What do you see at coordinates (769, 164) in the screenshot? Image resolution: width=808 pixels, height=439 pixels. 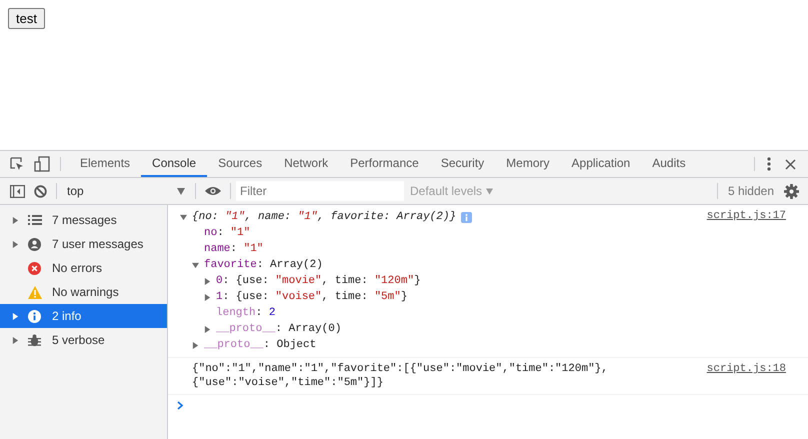 I see `more-icon` at bounding box center [769, 164].